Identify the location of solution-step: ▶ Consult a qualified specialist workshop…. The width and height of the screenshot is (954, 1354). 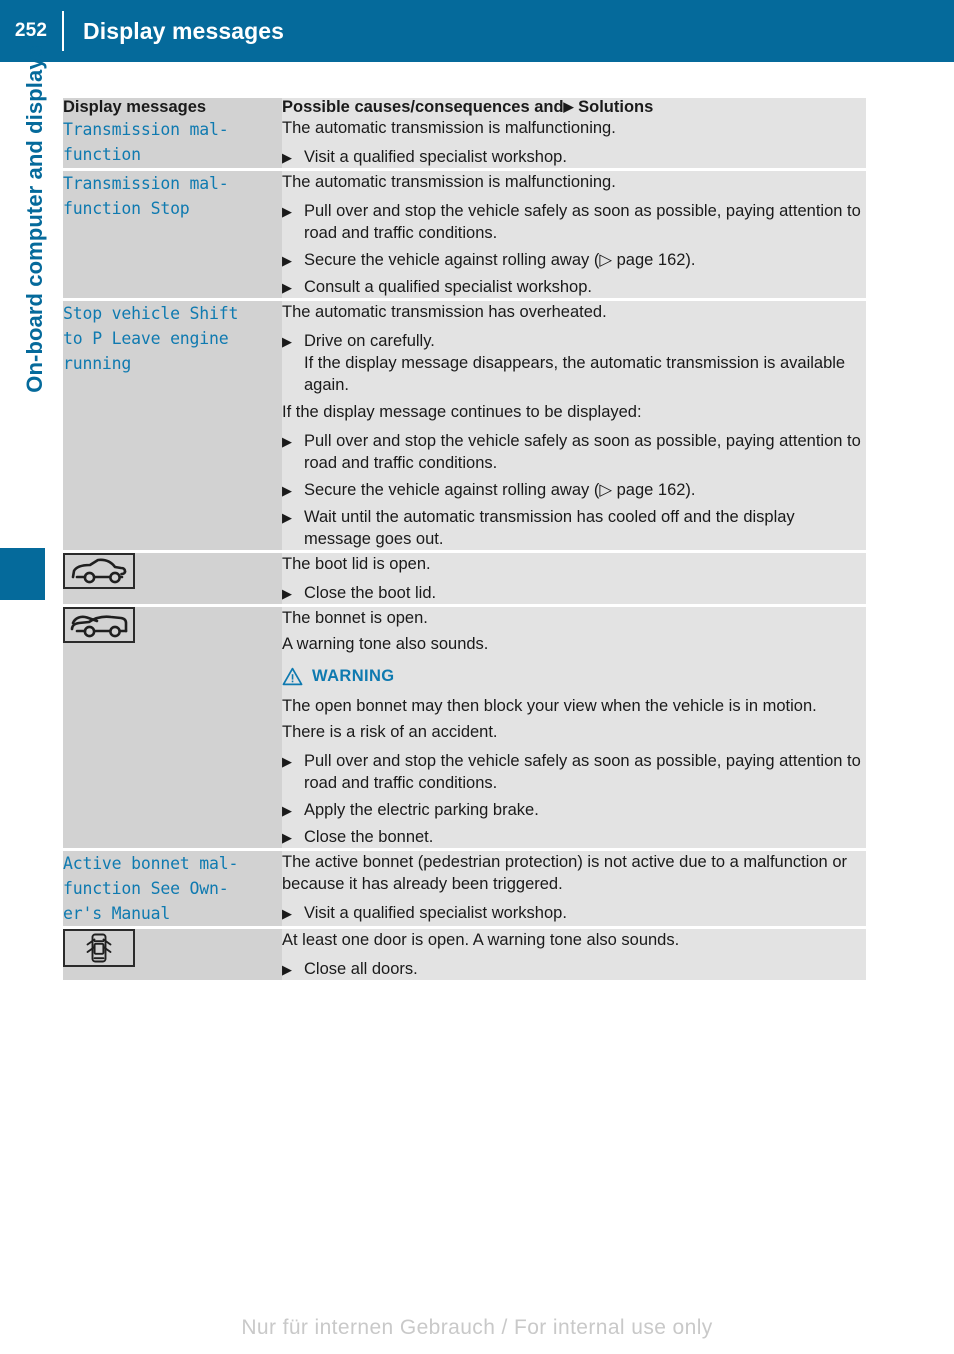
(574, 287).